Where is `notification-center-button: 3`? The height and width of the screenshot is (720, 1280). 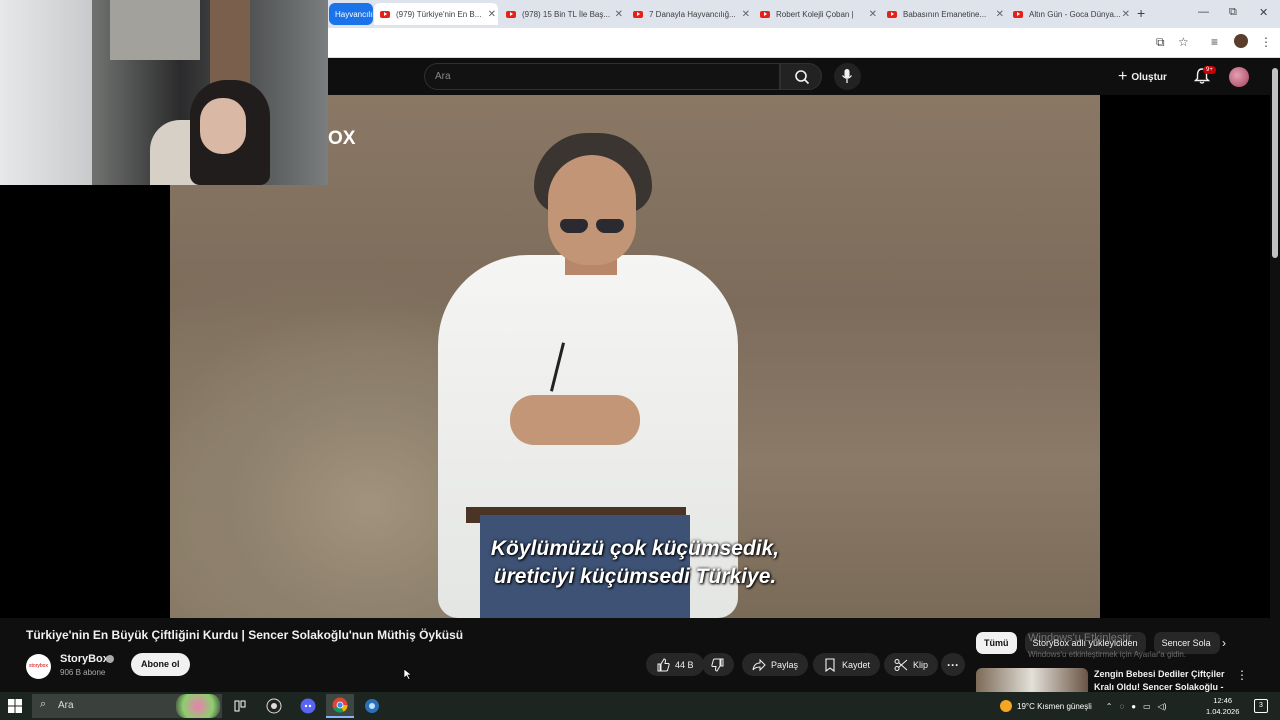 notification-center-button: 3 is located at coordinates (1261, 706).